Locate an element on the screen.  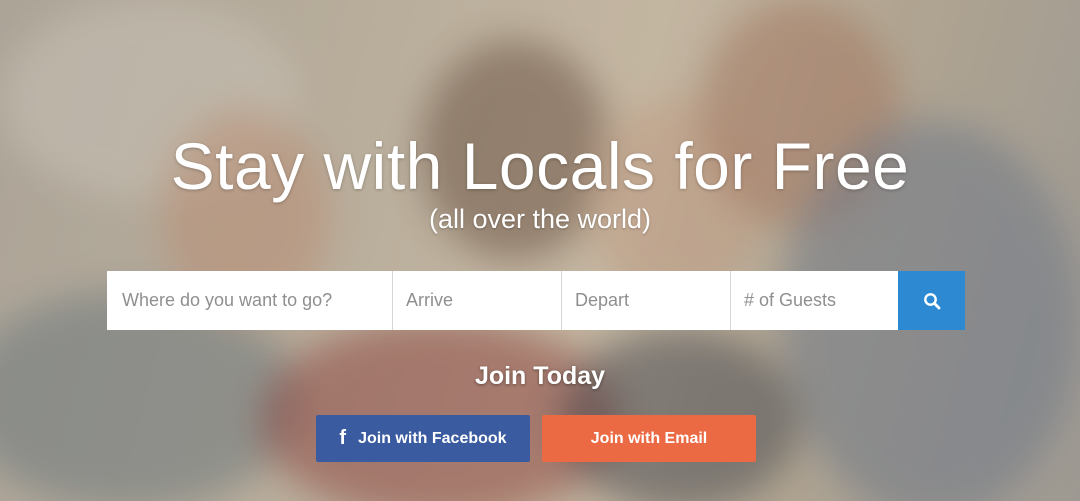
search-bar is located at coordinates (536, 300).